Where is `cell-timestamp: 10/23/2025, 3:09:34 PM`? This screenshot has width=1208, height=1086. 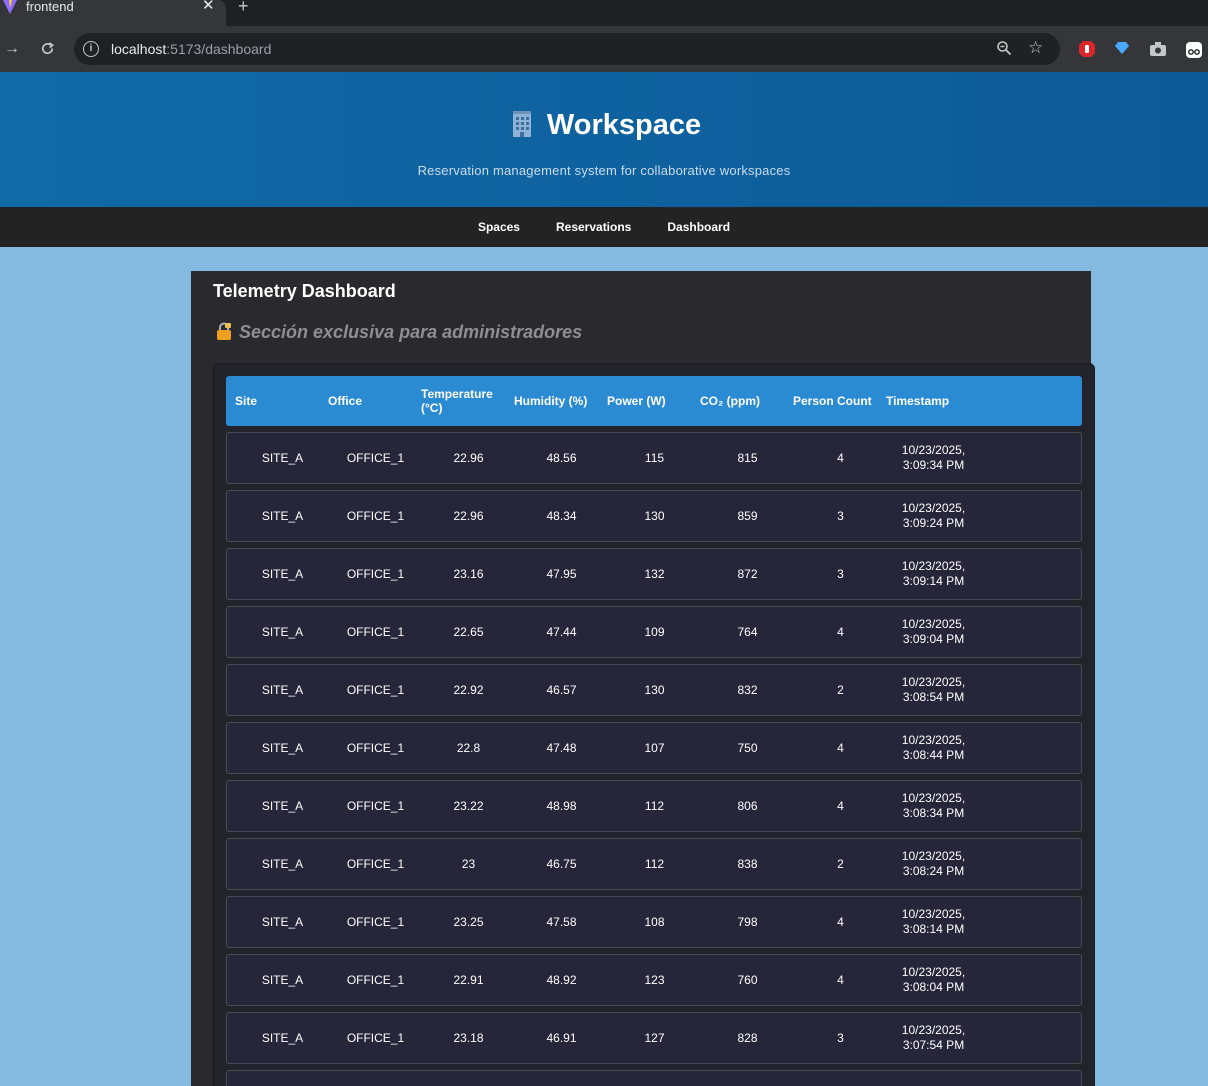 cell-timestamp: 10/23/2025, 3:09:34 PM is located at coordinates (933, 458).